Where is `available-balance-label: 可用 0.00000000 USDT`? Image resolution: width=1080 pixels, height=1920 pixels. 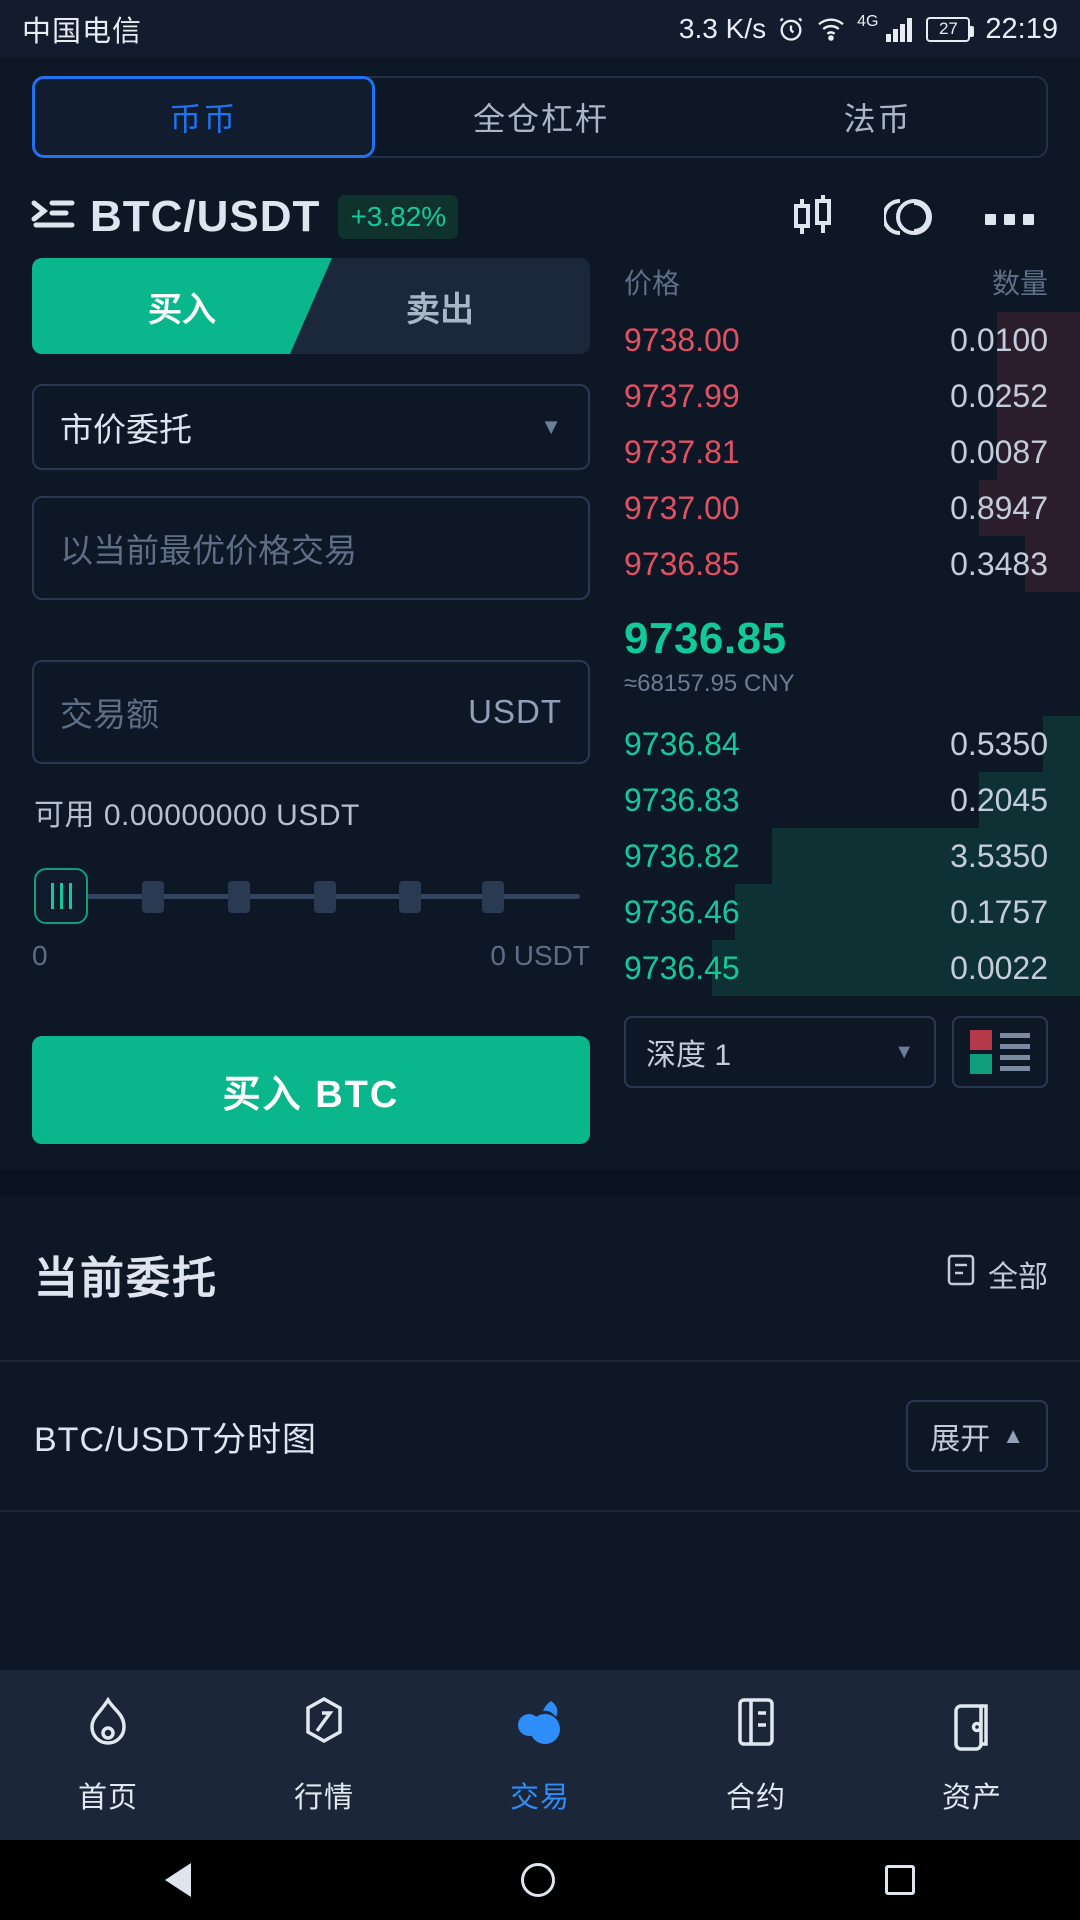
available-balance-label: 可用 0.00000000 USDT is located at coordinates (197, 815).